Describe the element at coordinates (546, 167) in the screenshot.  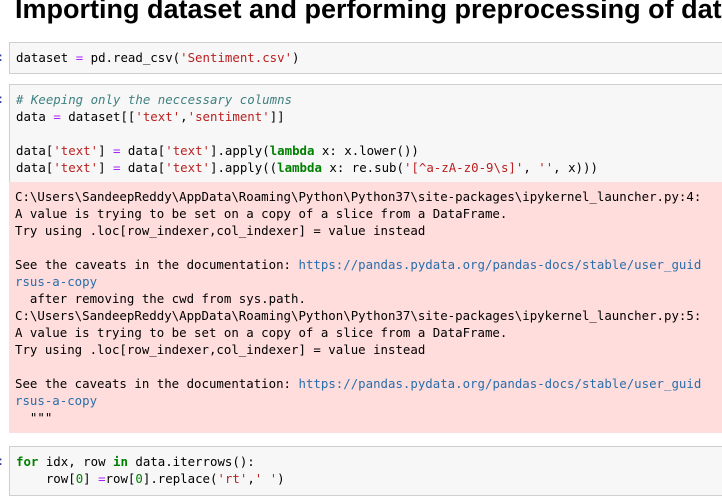
I see `code-token: ''` at that location.